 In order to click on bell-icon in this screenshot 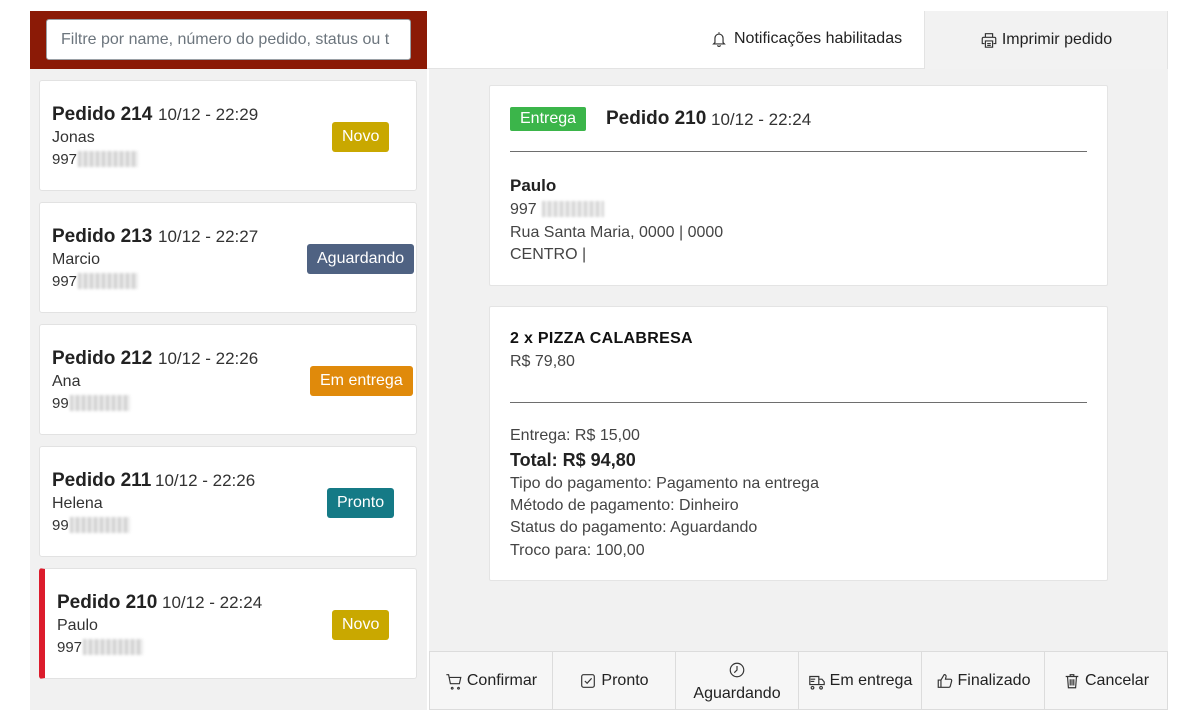, I will do `click(719, 39)`.